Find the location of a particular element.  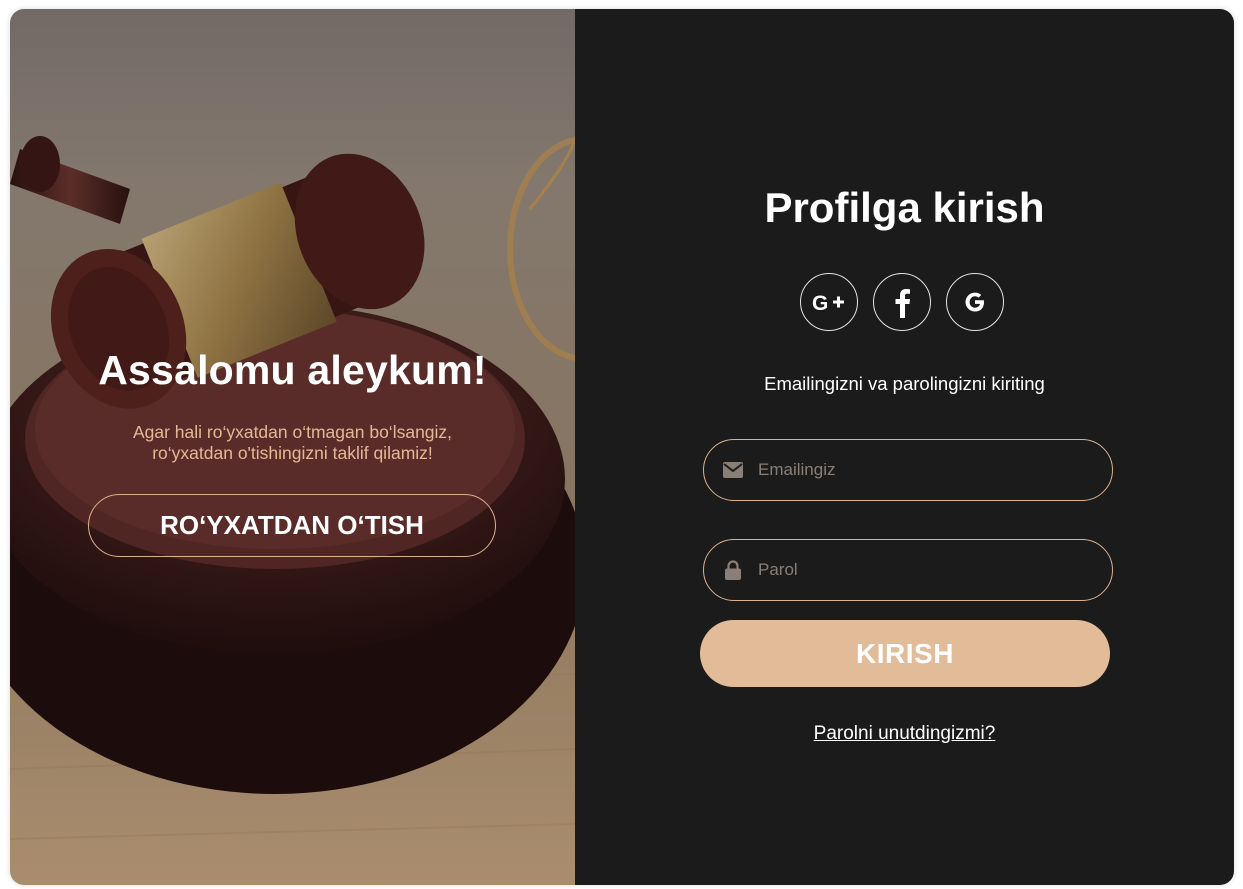

login-title: Profilga kirish is located at coordinates (904, 207).